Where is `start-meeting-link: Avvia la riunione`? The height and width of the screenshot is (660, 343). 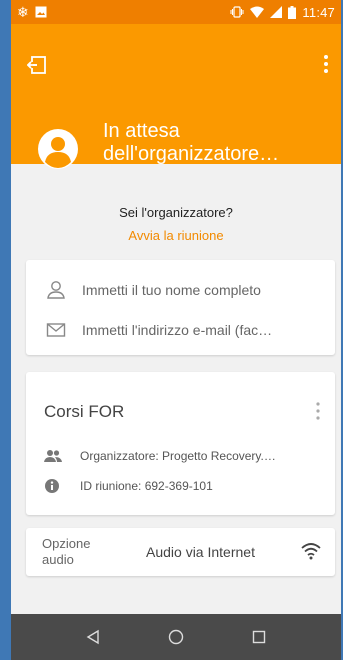
start-meeting-link: Avvia la riunione is located at coordinates (176, 235).